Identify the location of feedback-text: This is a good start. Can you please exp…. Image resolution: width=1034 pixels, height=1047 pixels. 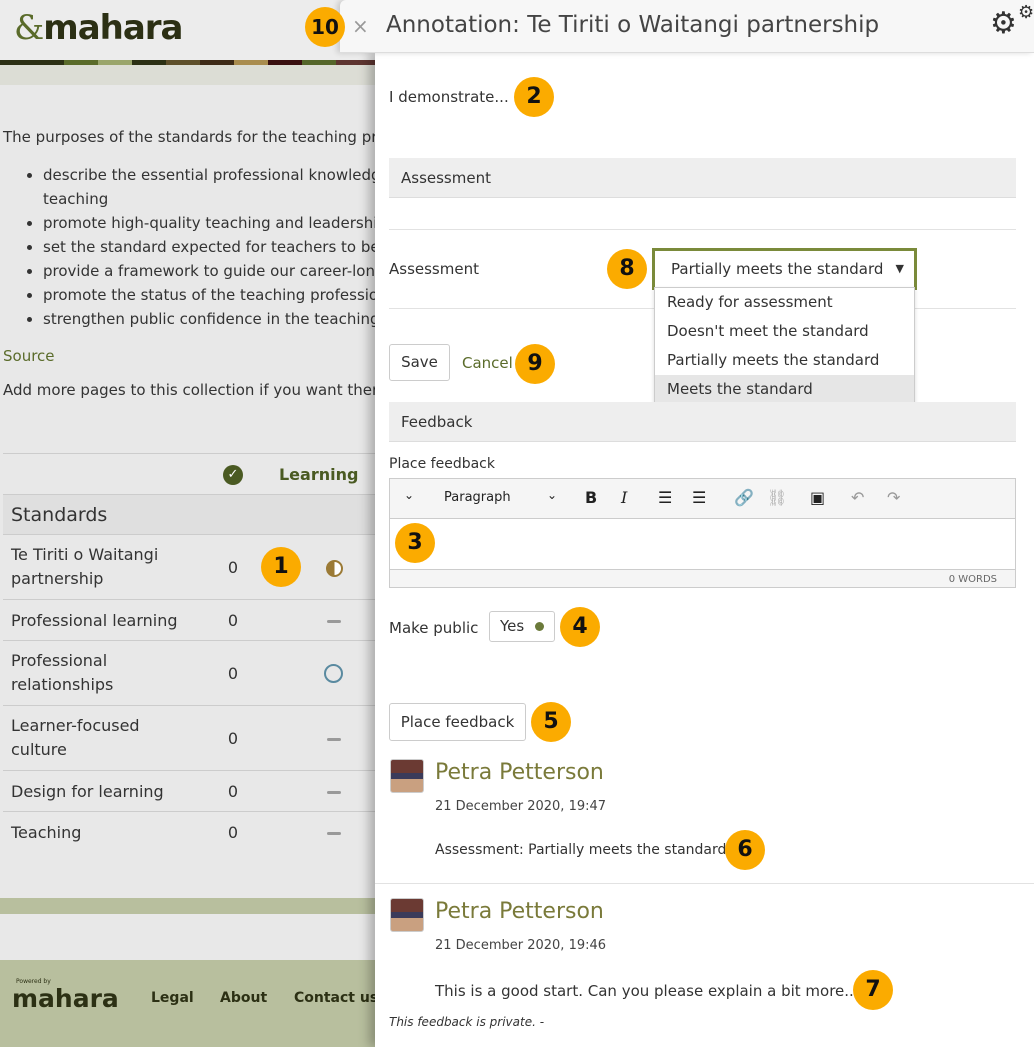
(647, 991).